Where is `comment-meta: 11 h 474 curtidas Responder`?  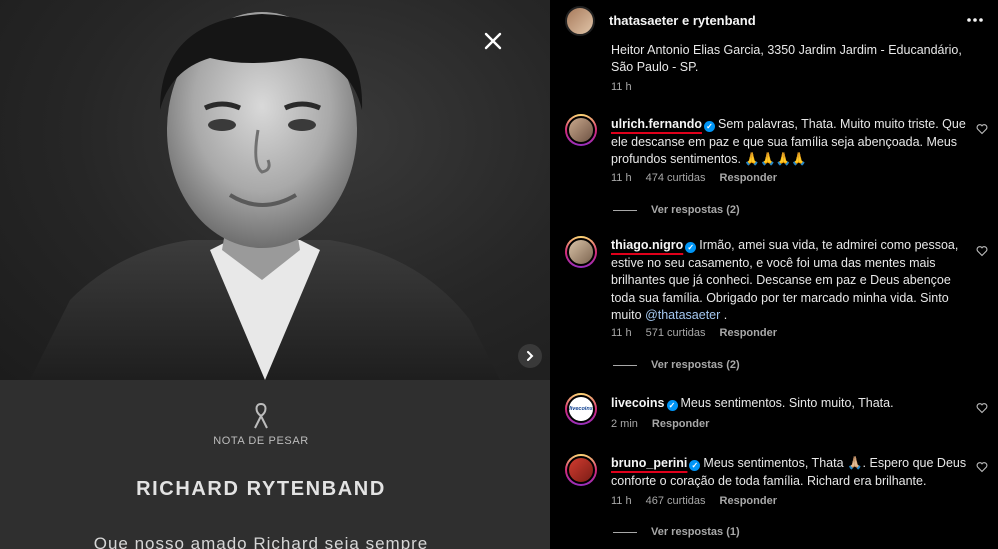 comment-meta: 11 h 474 curtidas Responder is located at coordinates (694, 178).